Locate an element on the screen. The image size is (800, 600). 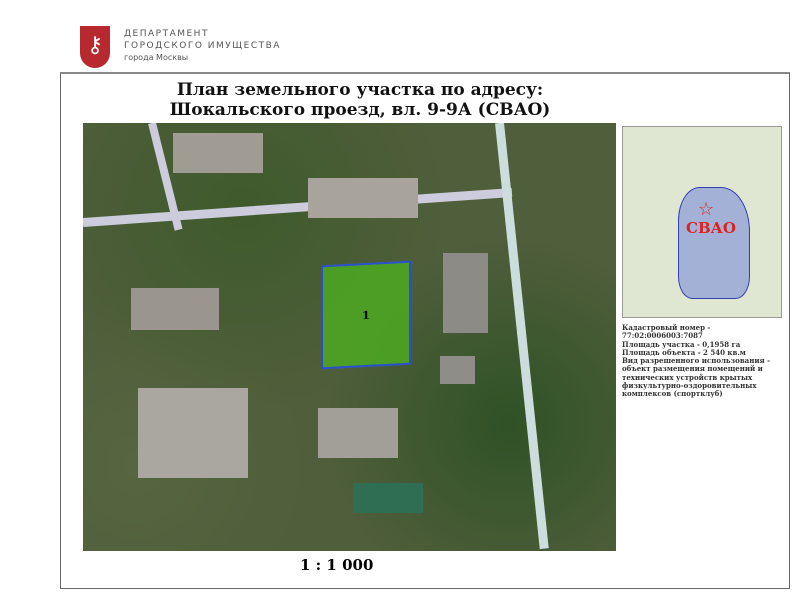
info-line: Кадастровый номер - 77:02:0006003:7087 is located at coordinates (666, 332).